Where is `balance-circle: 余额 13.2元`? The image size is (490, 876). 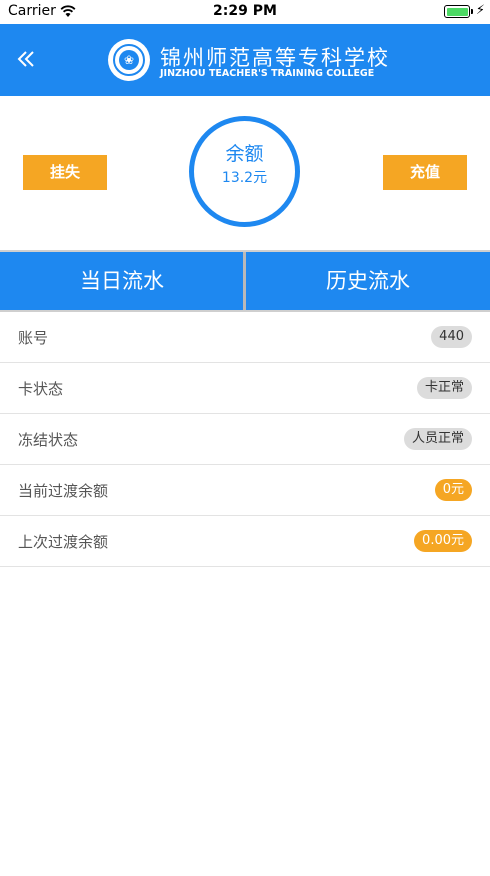 balance-circle: 余额 13.2元 is located at coordinates (244, 171).